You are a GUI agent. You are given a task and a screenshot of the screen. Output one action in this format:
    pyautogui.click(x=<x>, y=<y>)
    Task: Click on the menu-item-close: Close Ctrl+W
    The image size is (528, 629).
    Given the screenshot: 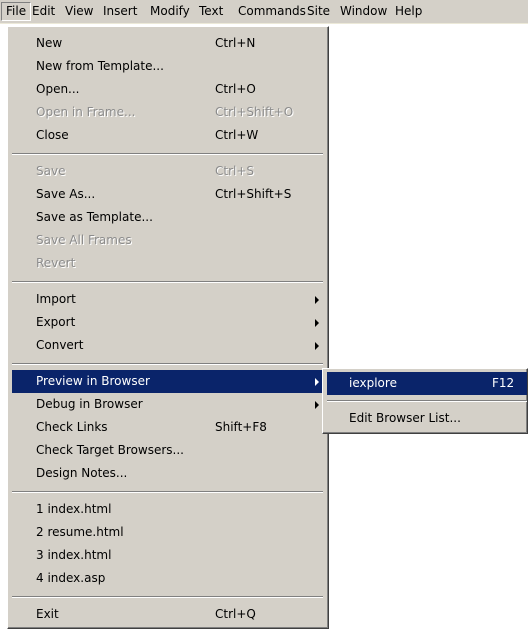 What is the action you would take?
    pyautogui.click(x=167, y=135)
    